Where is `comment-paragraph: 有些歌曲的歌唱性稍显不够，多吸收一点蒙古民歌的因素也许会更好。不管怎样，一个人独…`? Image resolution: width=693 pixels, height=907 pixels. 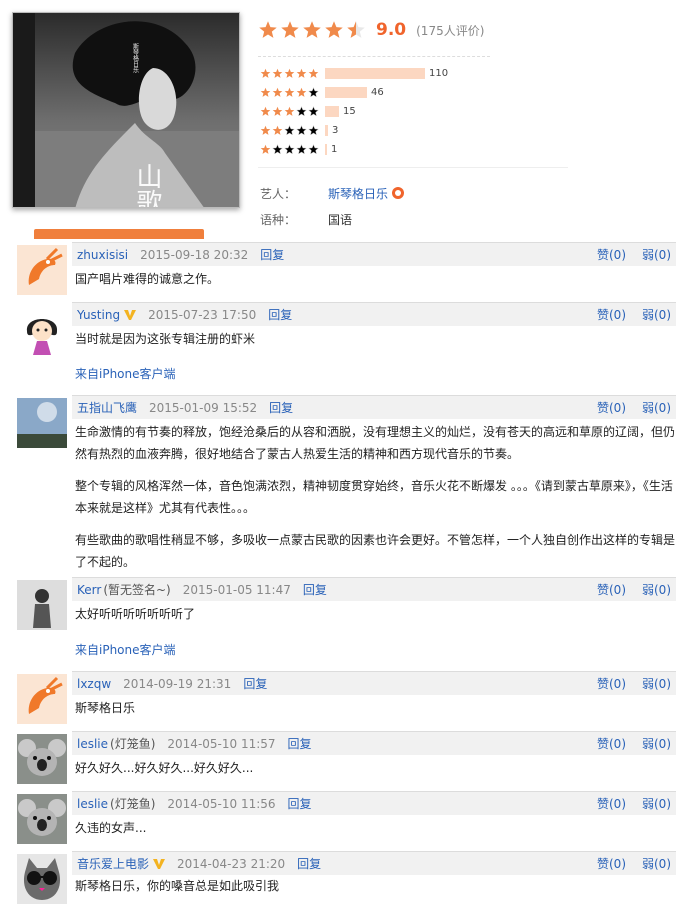 comment-paragraph: 有些歌曲的歌唱性稍显不够，多吸收一点蒙古民歌的因素也许会更好。不管怎样，一个人独… is located at coordinates (375, 551).